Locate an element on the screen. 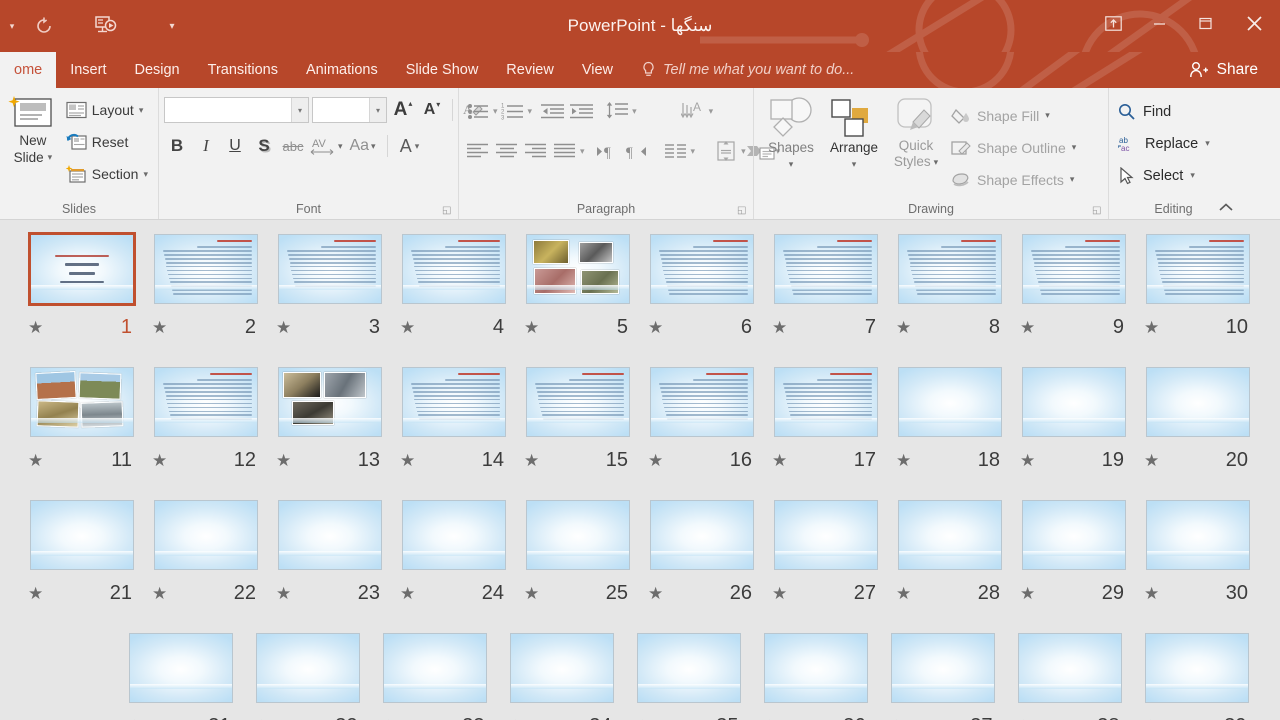  slide-thumbnail-23: ★ 23 is located at coordinates (330, 564).